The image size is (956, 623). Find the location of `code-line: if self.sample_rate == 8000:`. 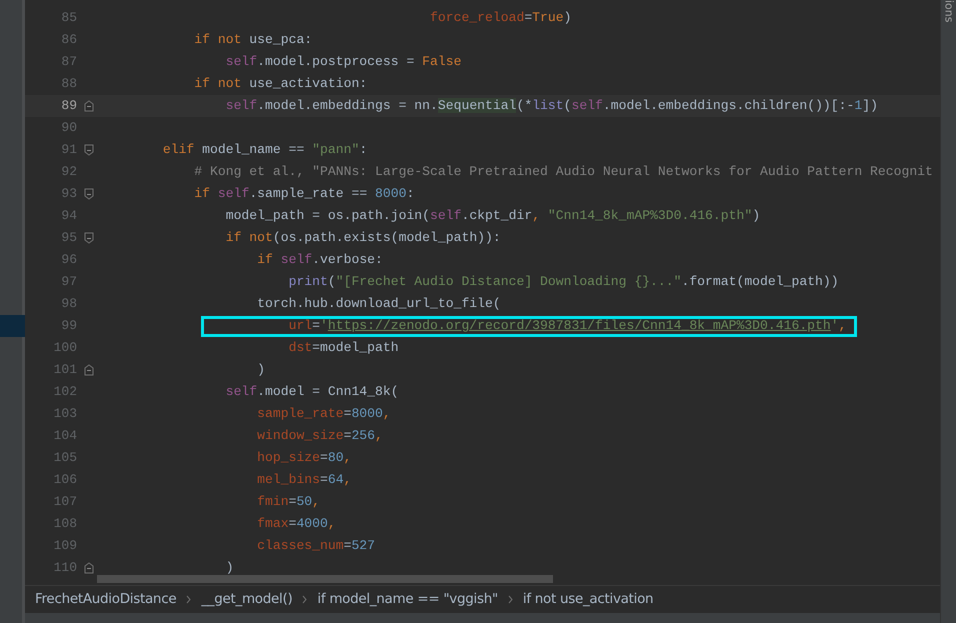

code-line: if self.sample_rate == 8000: is located at coordinates (303, 194).